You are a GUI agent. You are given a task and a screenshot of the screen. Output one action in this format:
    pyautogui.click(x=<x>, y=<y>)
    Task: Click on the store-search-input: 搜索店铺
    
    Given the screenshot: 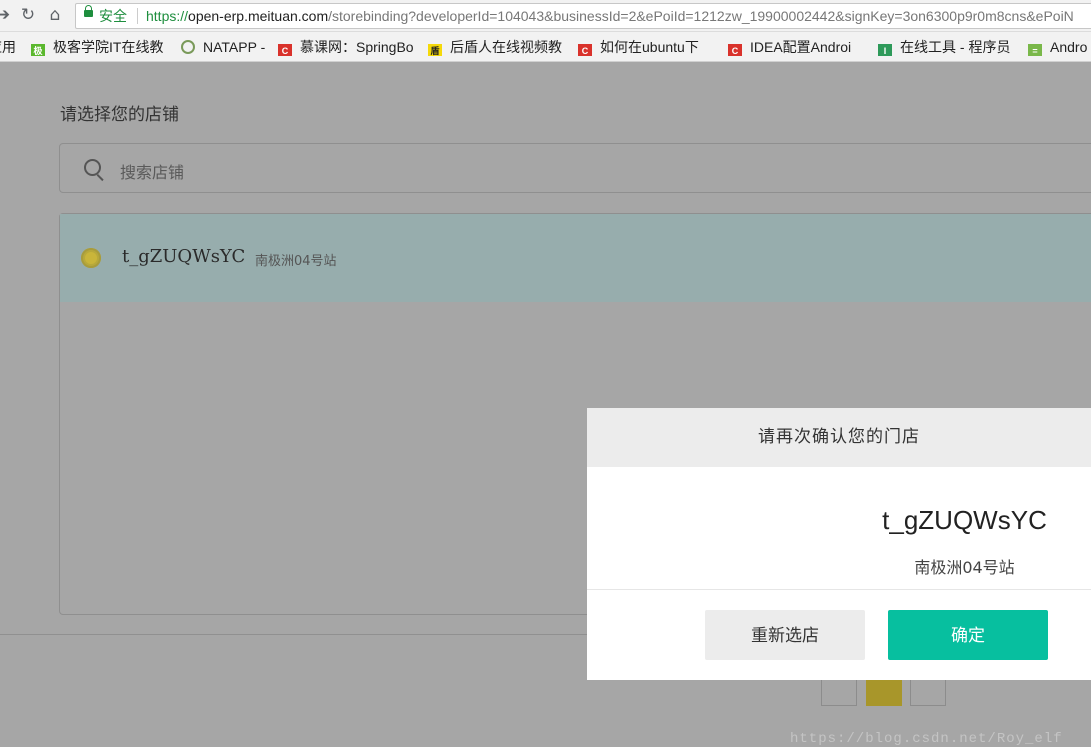 What is the action you would take?
    pyautogui.click(x=575, y=168)
    